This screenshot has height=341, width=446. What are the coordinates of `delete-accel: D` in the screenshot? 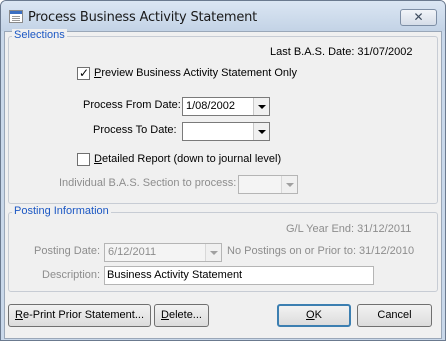 It's located at (165, 315).